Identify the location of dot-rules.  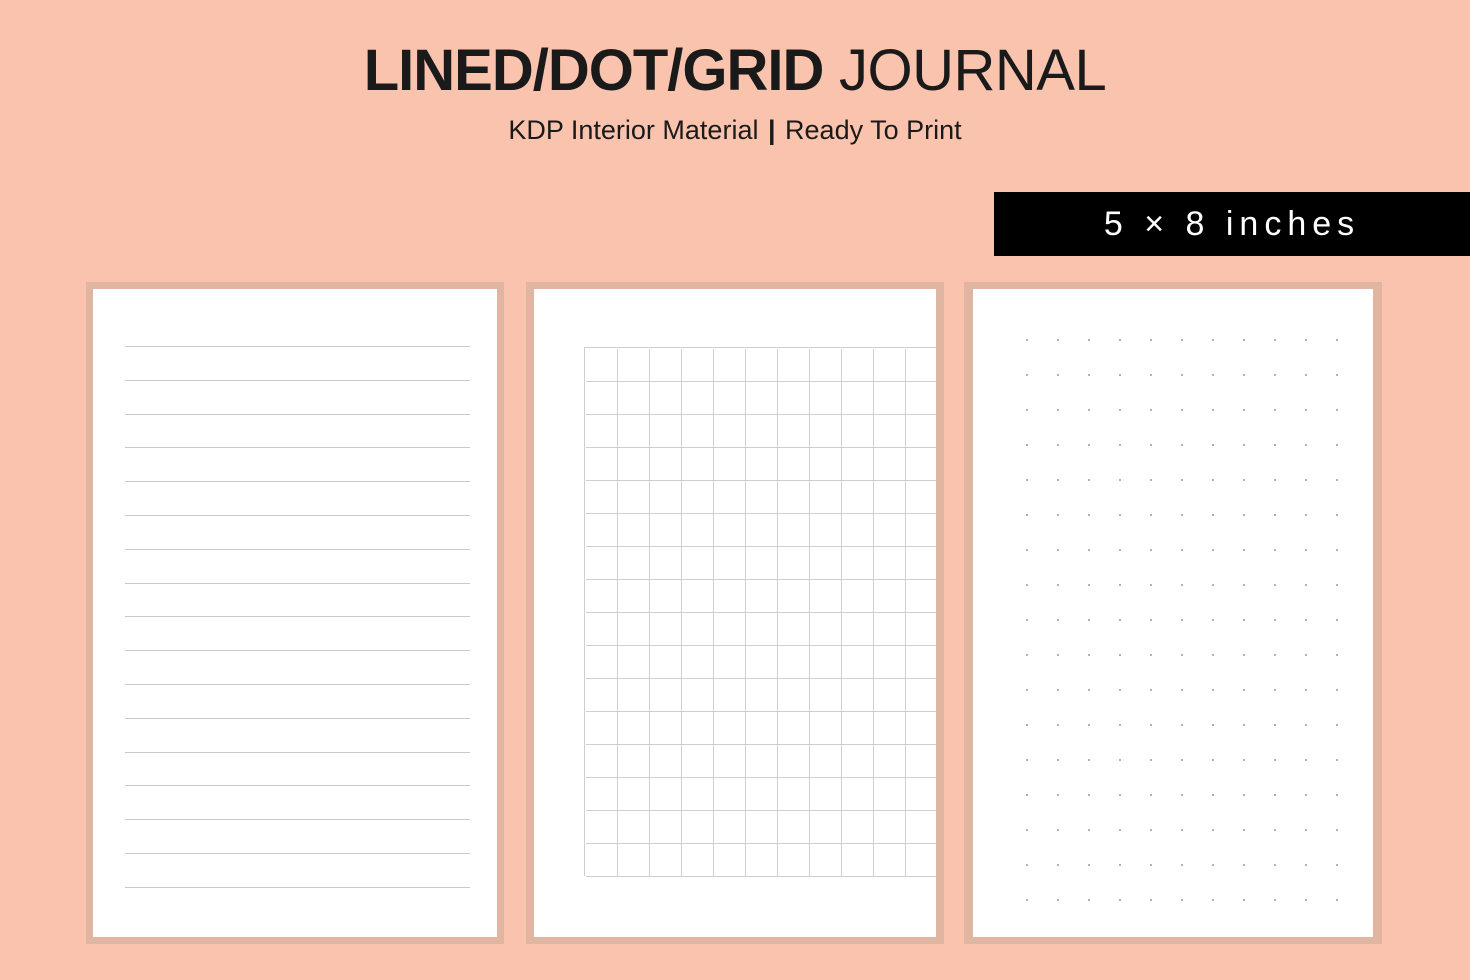
(1182, 620).